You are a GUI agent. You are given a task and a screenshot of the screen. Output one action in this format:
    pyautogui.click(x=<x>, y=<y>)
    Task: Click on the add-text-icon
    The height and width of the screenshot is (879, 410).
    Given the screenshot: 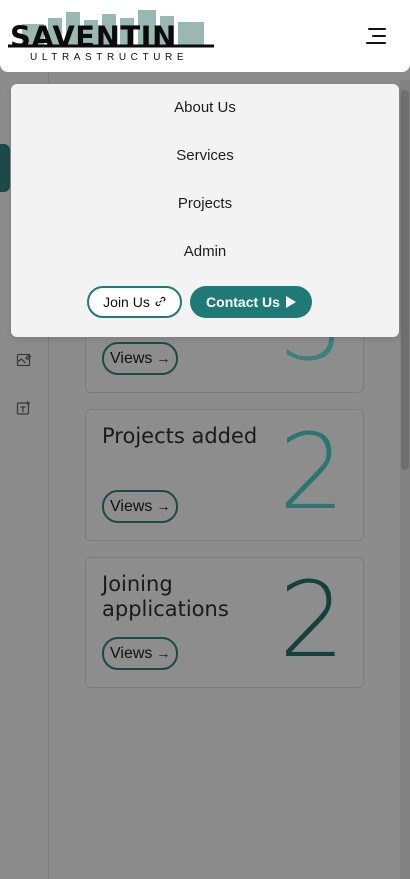 What is the action you would take?
    pyautogui.click(x=24, y=408)
    